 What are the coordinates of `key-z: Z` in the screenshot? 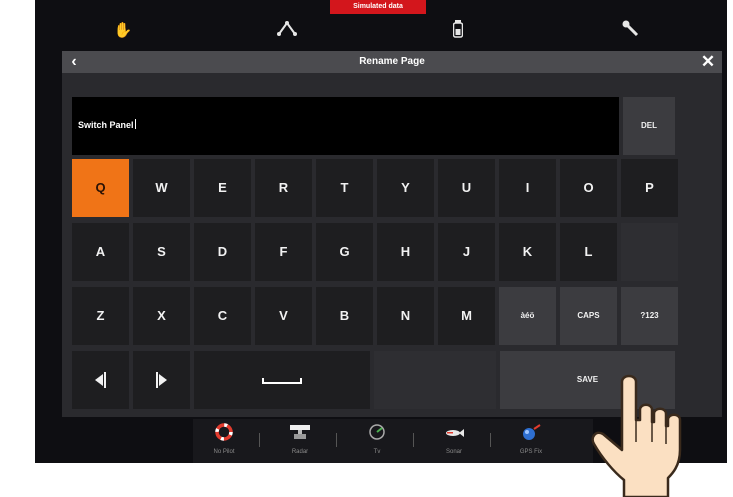 It's located at (100, 316).